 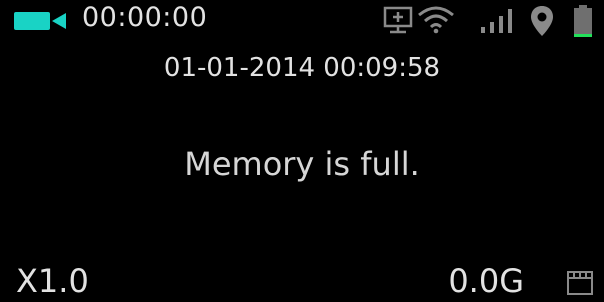 What do you see at coordinates (583, 21) in the screenshot?
I see `battery-icon` at bounding box center [583, 21].